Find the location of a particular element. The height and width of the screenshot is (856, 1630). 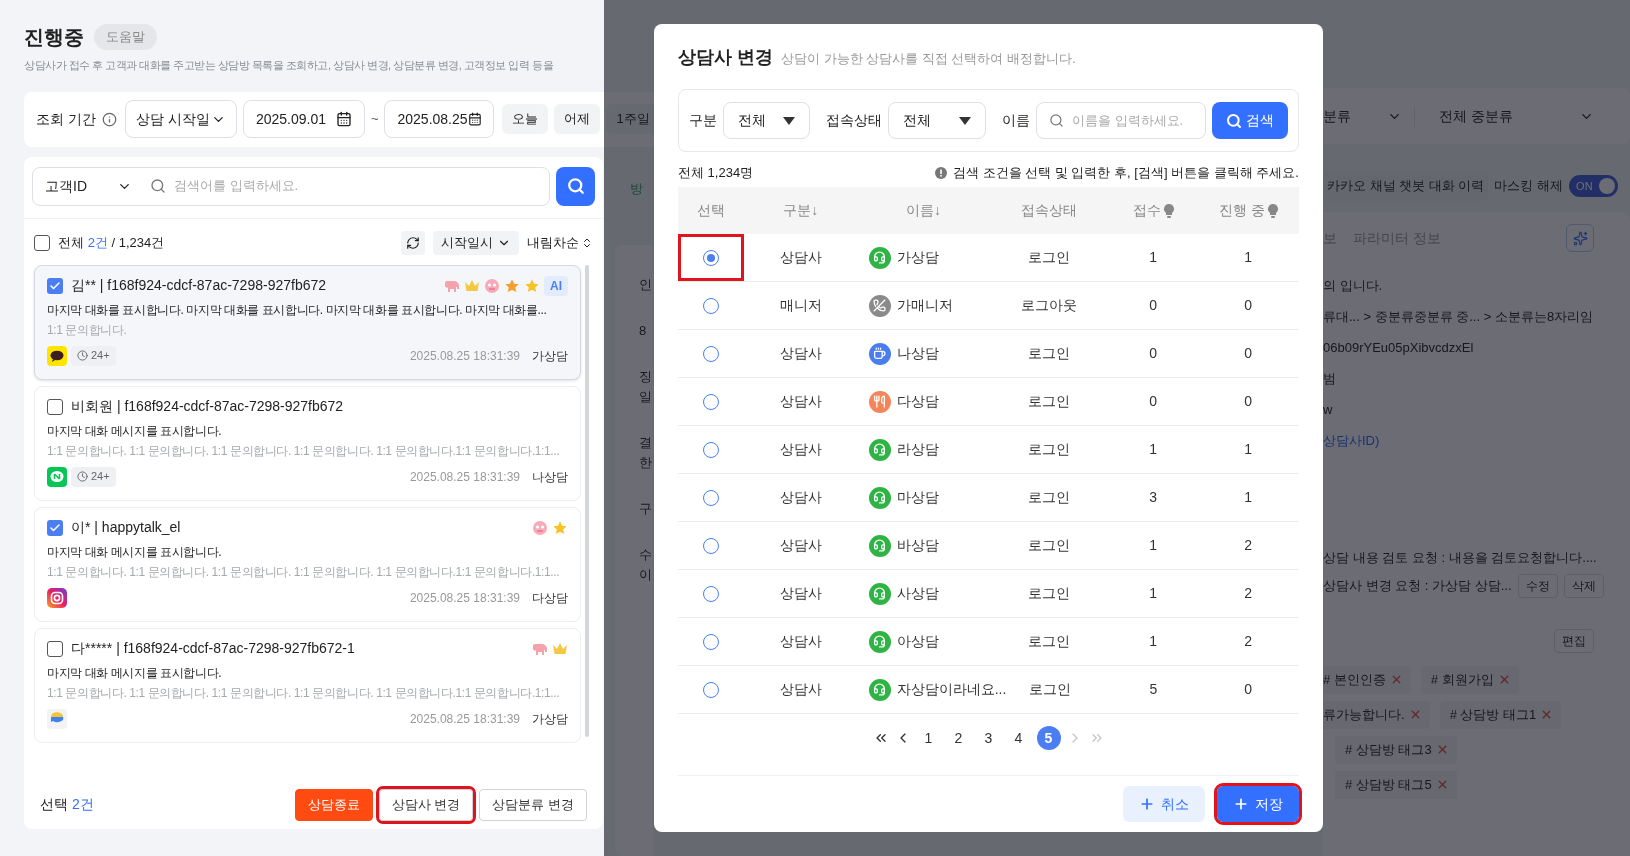

detail-text: 류대... > 중분류중분류 중... > 소분류는8자리임 is located at coordinates (1458, 316).